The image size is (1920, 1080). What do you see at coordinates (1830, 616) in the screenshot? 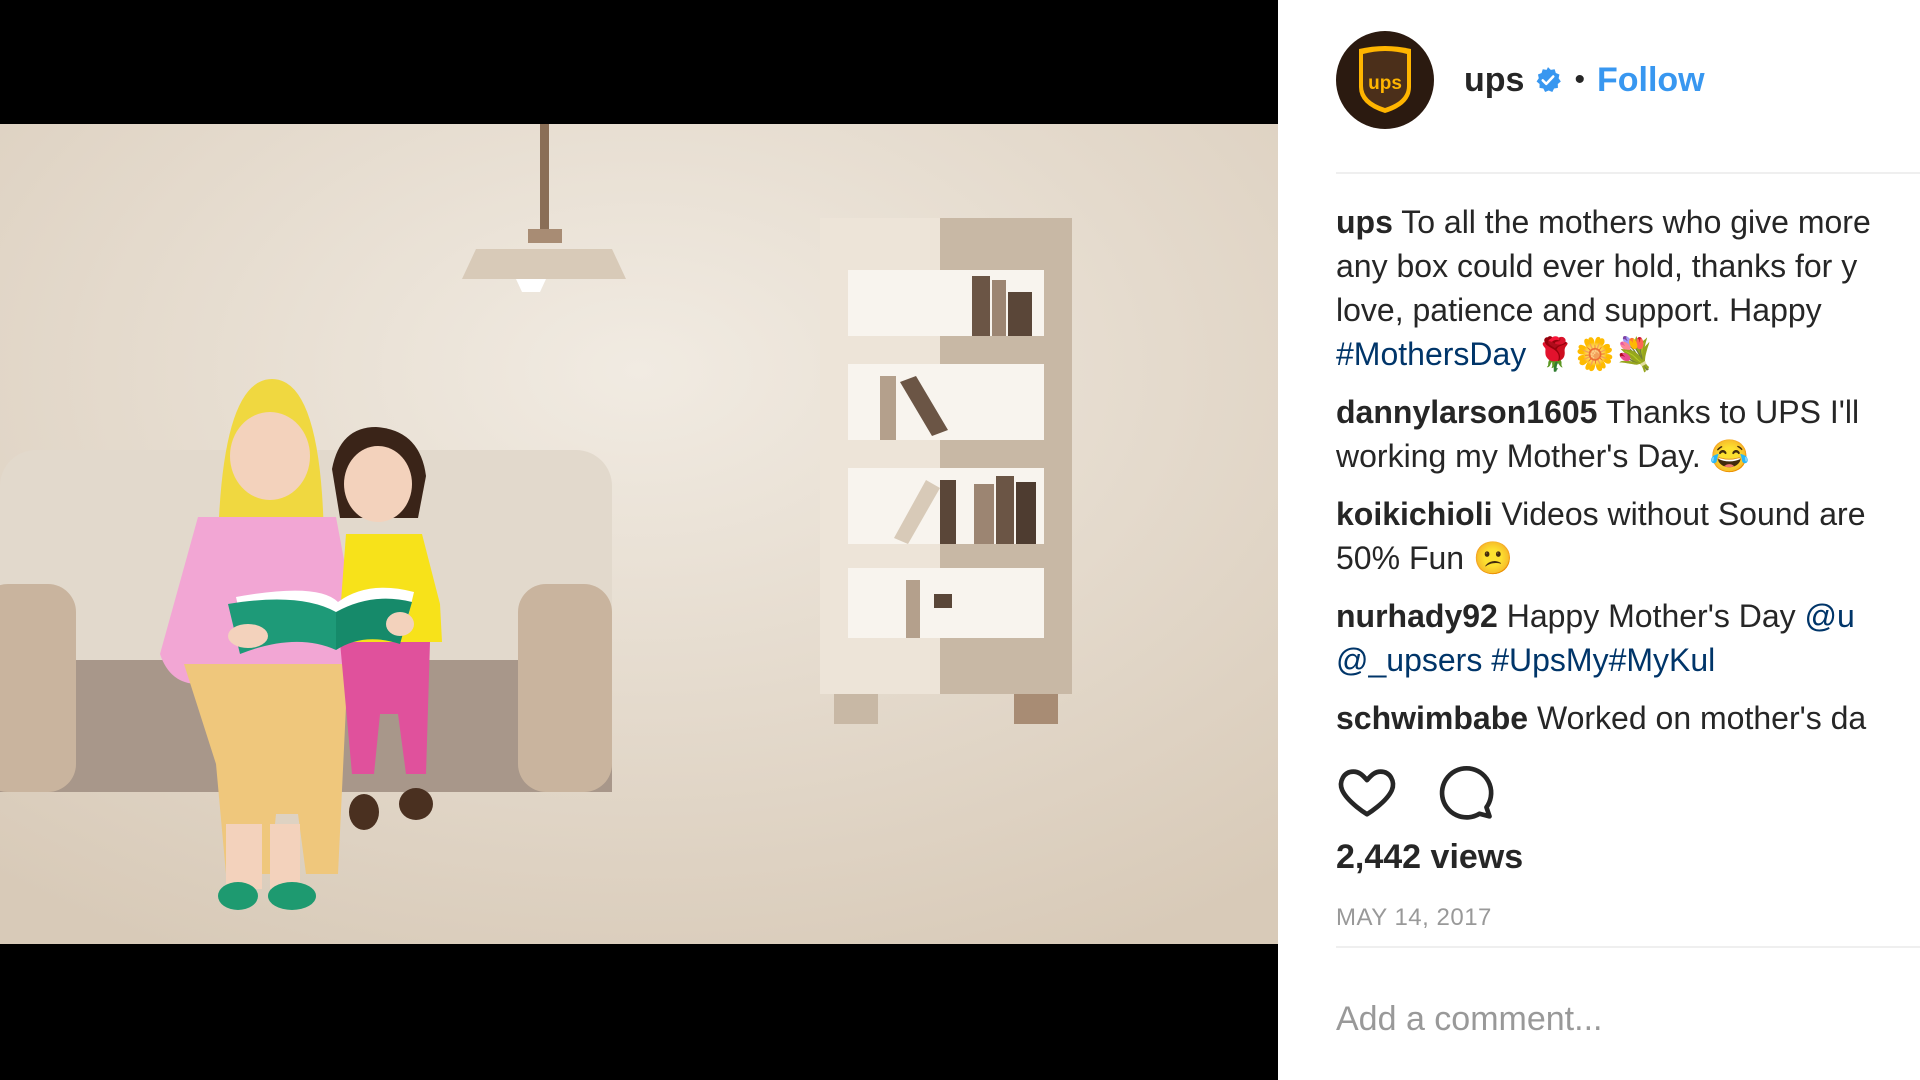
I see `mention-link: @u` at bounding box center [1830, 616].